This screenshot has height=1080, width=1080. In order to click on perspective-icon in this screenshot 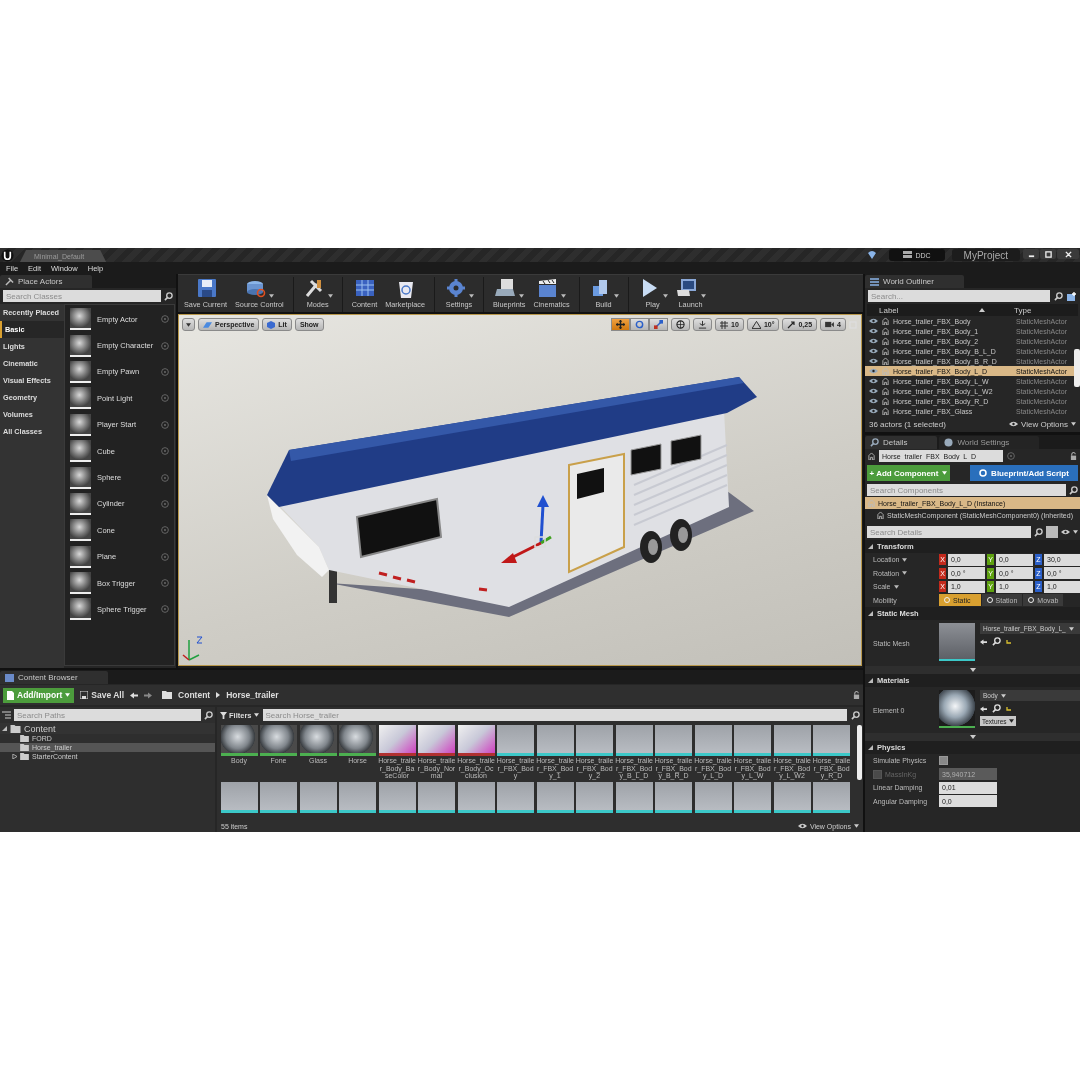, I will do `click(207, 324)`.